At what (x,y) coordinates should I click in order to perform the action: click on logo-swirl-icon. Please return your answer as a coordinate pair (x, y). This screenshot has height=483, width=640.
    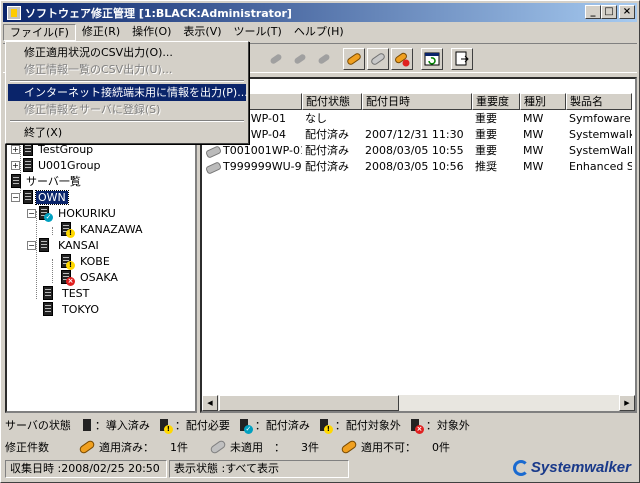
    Looking at the image, I should click on (520, 467).